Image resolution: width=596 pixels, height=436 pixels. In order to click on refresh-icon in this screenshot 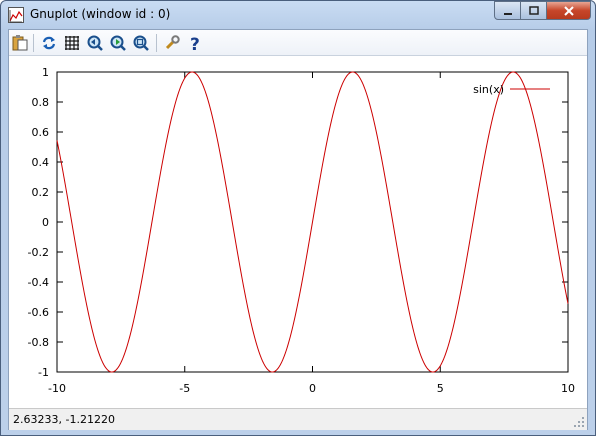, I will do `click(49, 43)`.